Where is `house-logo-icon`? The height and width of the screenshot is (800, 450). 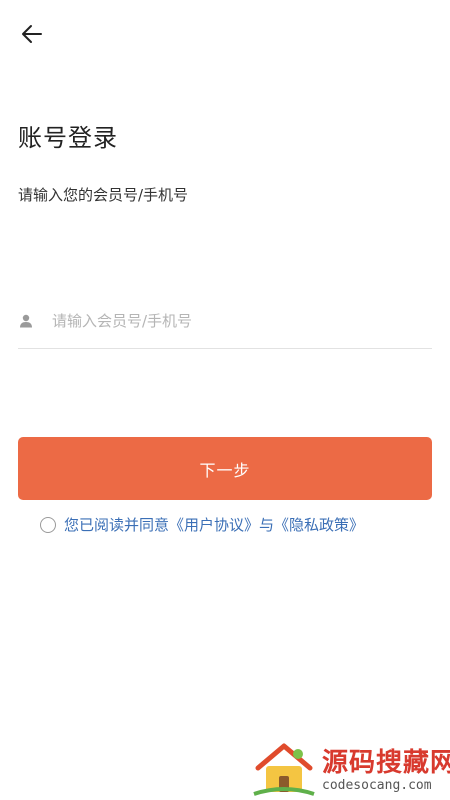
house-logo-icon is located at coordinates (284, 769).